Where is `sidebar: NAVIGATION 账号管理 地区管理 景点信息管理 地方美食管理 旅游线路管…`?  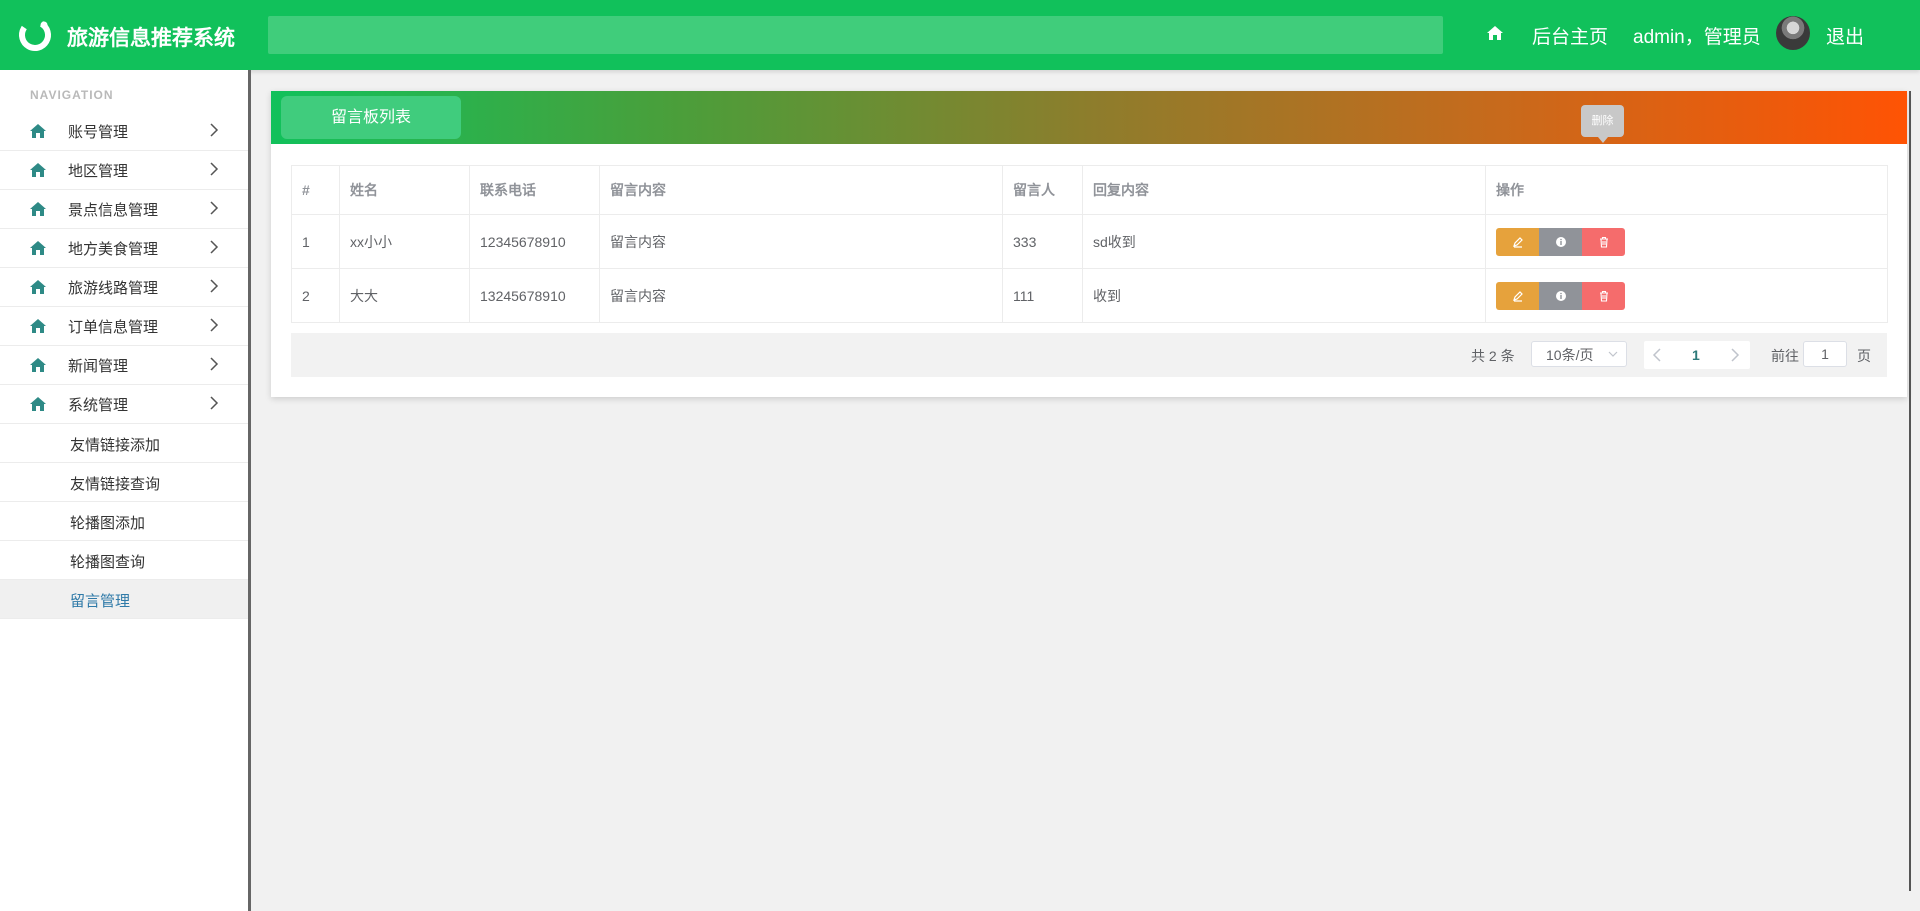
sidebar: NAVIGATION 账号管理 地区管理 景点信息管理 地方美食管理 旅游线路管… is located at coordinates (125, 490).